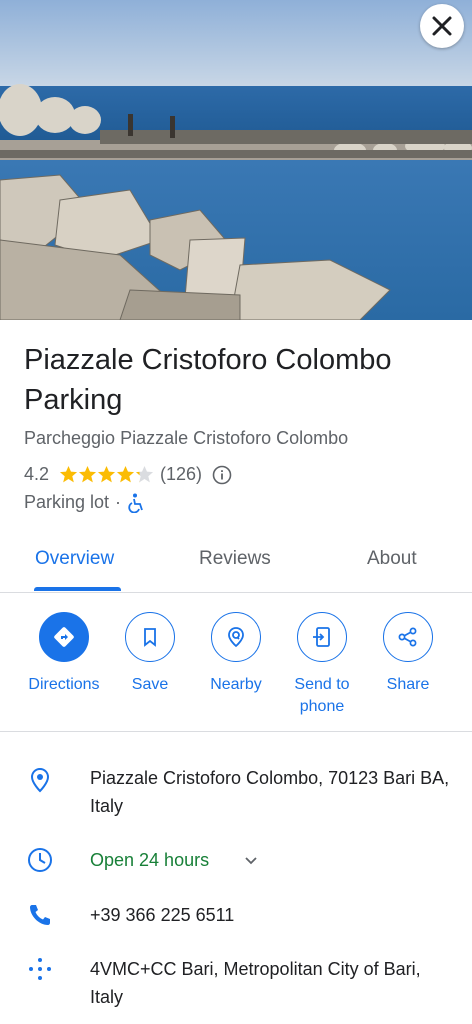 The width and height of the screenshot is (472, 1024). I want to click on save-label: Save, so click(150, 684).